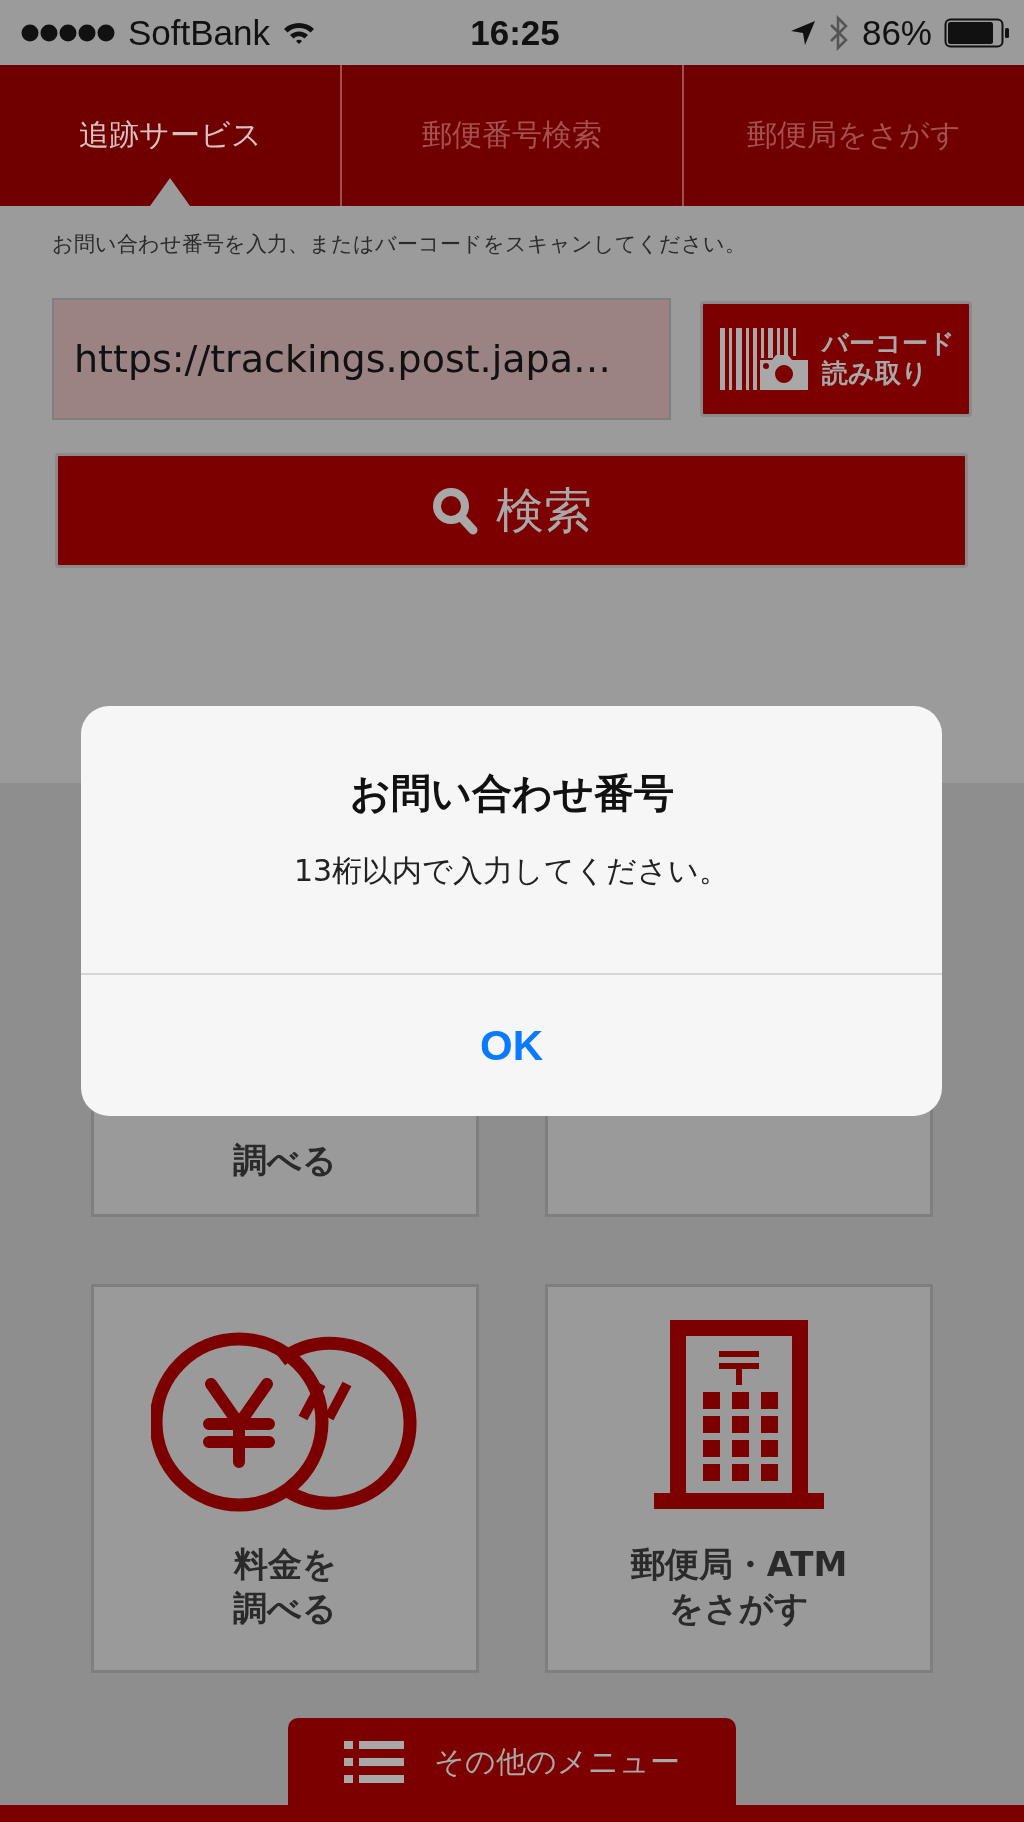 Image resolution: width=1024 pixels, height=1822 pixels. Describe the element at coordinates (896, 32) in the screenshot. I see `battery-percent: 86%` at that location.